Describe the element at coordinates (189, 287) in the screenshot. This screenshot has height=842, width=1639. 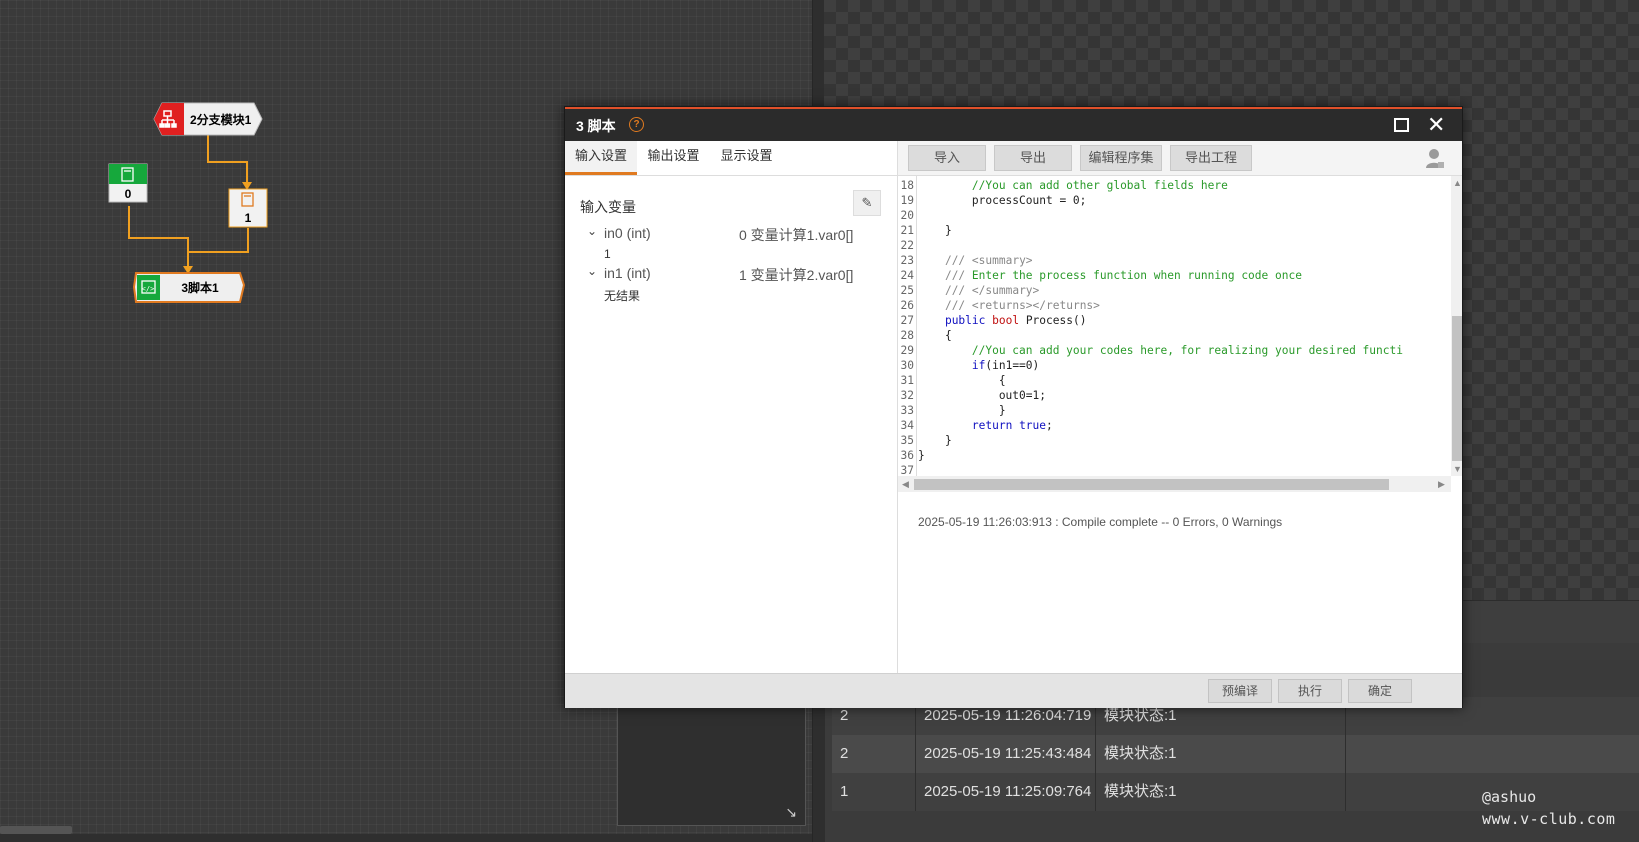
I see `script-node: </> 3脚本1` at that location.